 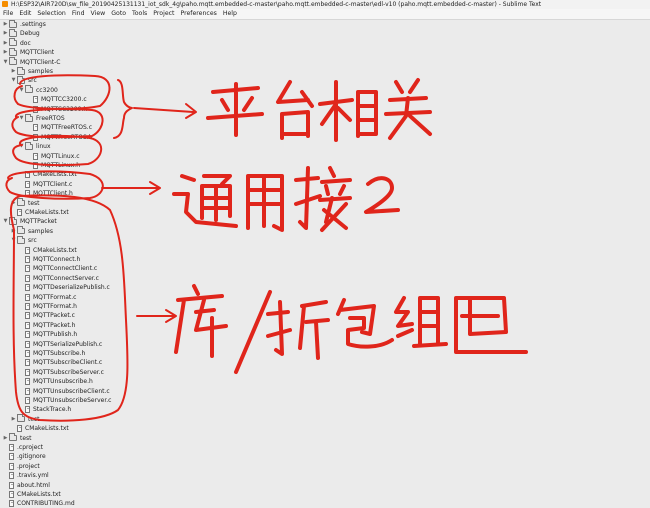 I want to click on oval-mqttpacket, so click(x=69, y=308).